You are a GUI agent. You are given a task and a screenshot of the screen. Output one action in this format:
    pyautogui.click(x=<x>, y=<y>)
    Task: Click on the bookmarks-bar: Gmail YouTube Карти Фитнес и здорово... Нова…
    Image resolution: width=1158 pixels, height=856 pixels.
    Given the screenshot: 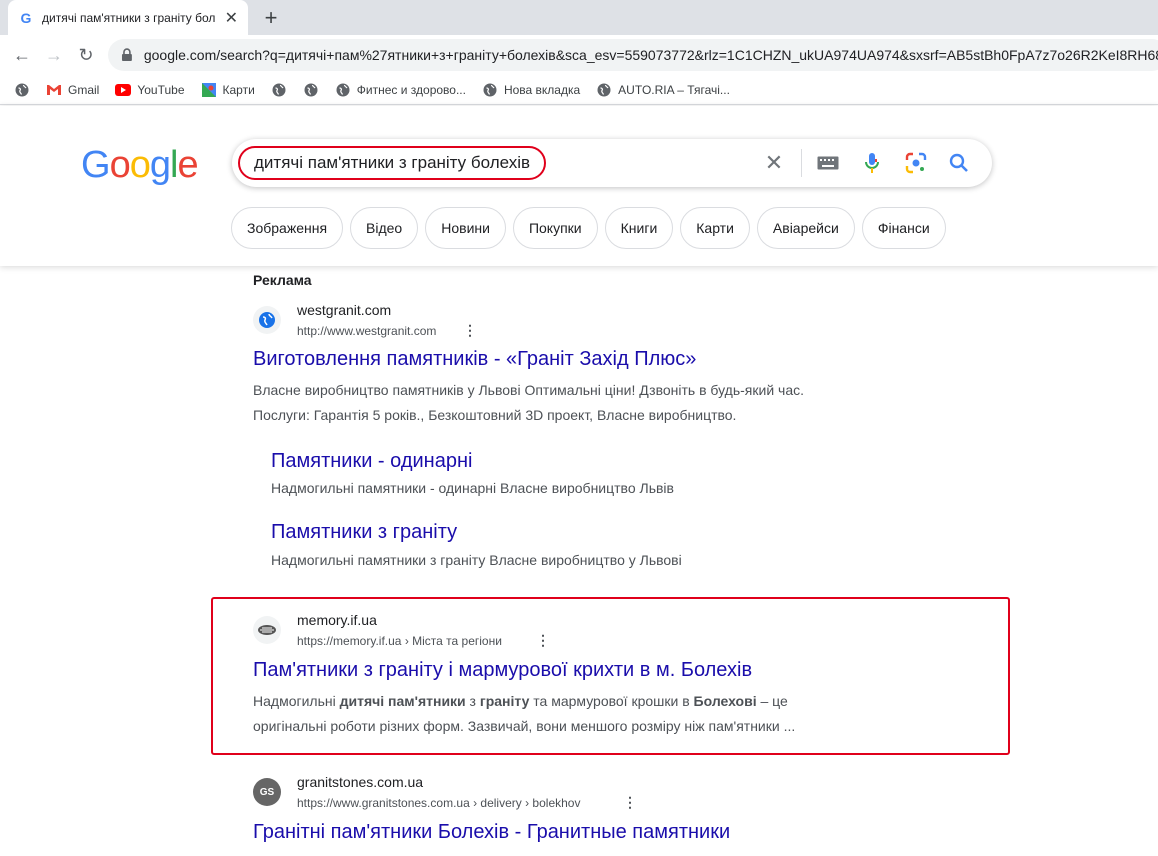 What is the action you would take?
    pyautogui.click(x=579, y=90)
    